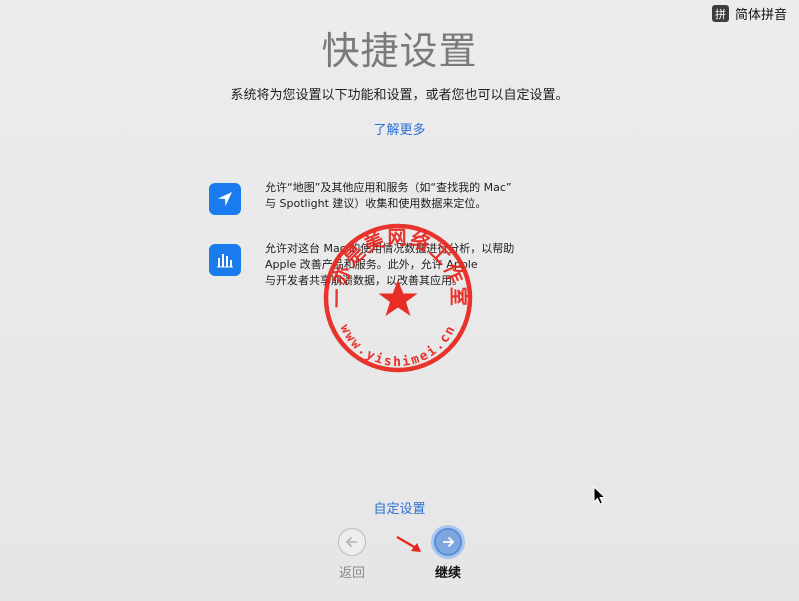 Image resolution: width=799 pixels, height=601 pixels. Describe the element at coordinates (388, 187) in the screenshot. I see `option-line: 允许“地图”及其他应用和服务（如“查找我的 Mac”` at that location.